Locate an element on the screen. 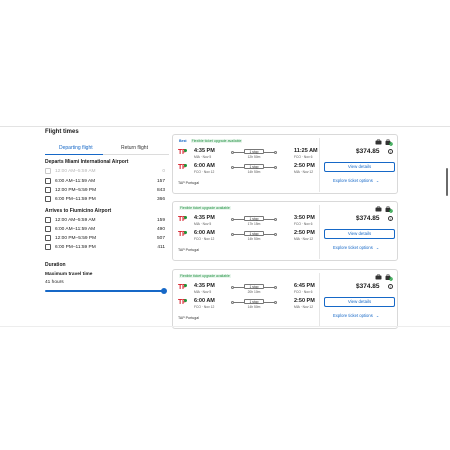 The image size is (450, 450). filter-arrive-0: 12:00 AM–5:59 AM 159 is located at coordinates (105, 221).